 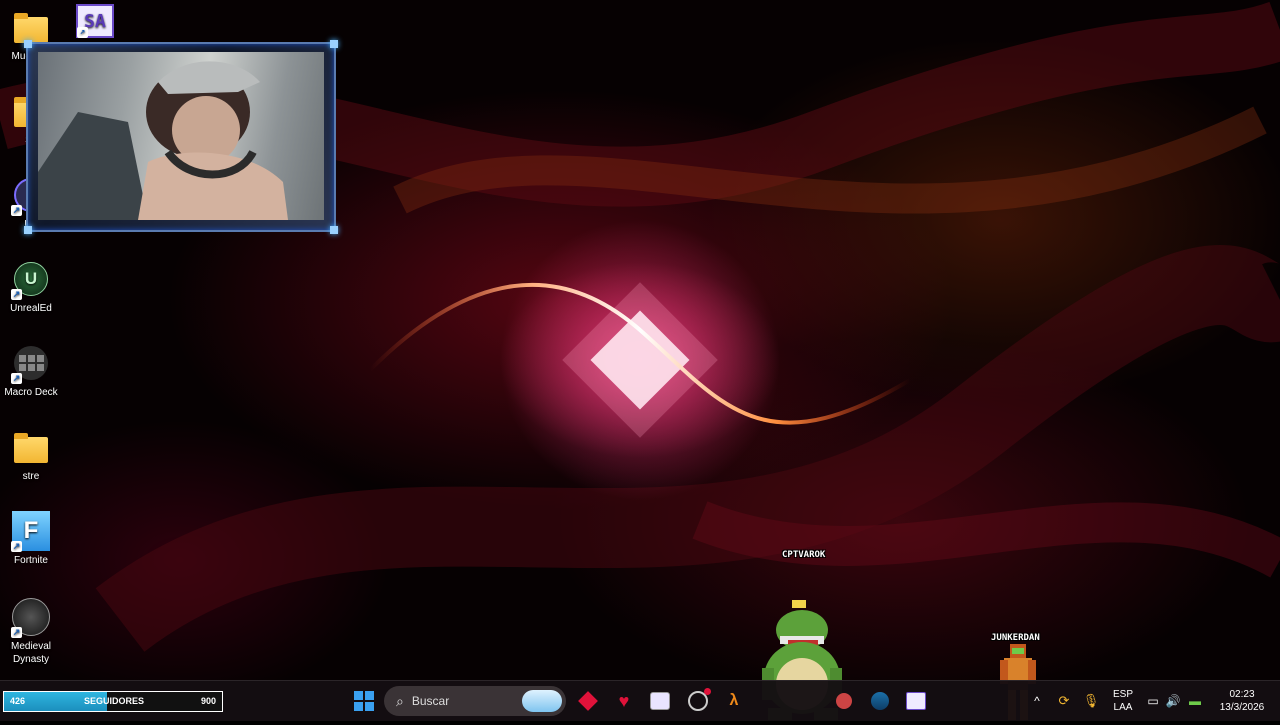 What do you see at coordinates (1123, 701) in the screenshot?
I see `language-indicator: ESP LAA` at bounding box center [1123, 701].